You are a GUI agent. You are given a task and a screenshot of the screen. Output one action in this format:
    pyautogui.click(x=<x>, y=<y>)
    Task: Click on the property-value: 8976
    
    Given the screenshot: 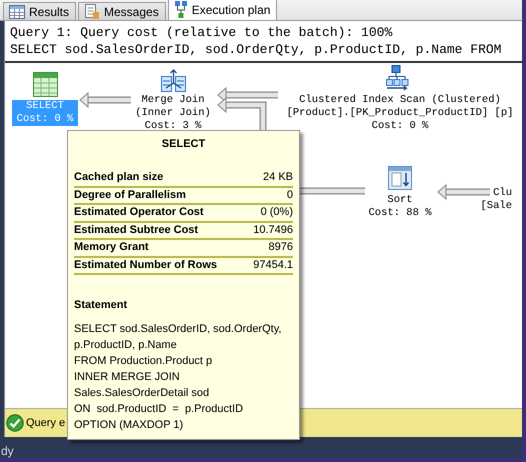 What is the action you would take?
    pyautogui.click(x=280, y=247)
    